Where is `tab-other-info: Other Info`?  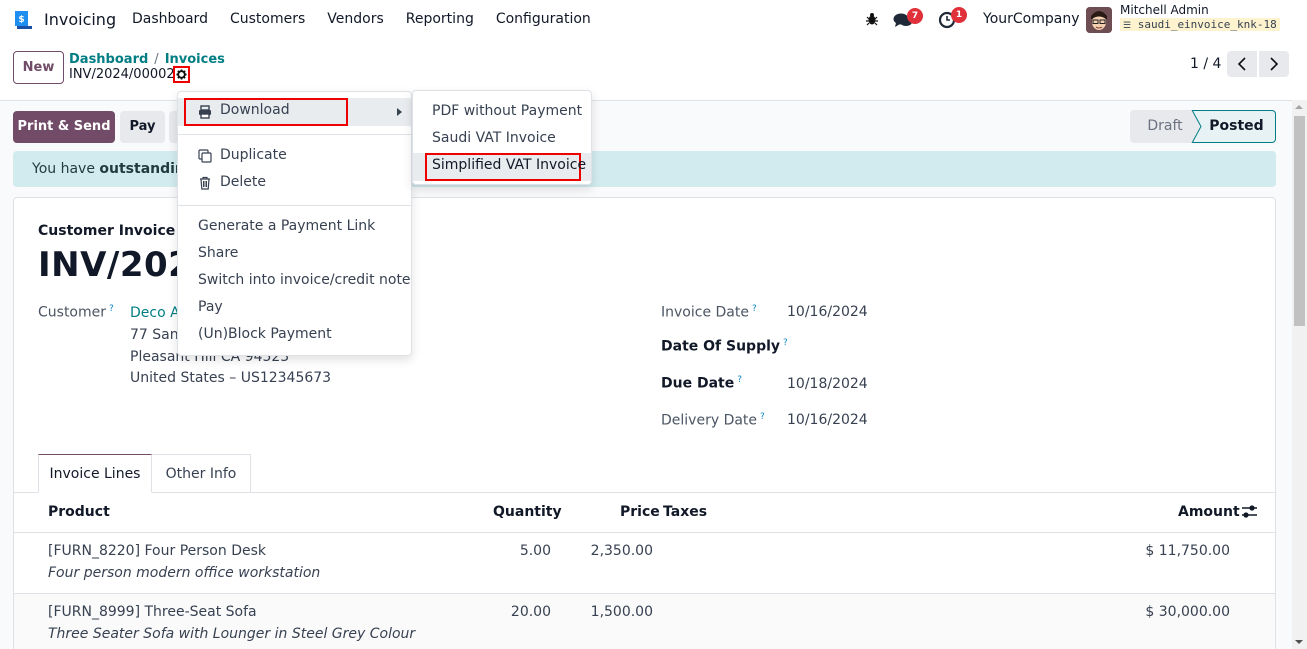 tab-other-info: Other Info is located at coordinates (201, 473).